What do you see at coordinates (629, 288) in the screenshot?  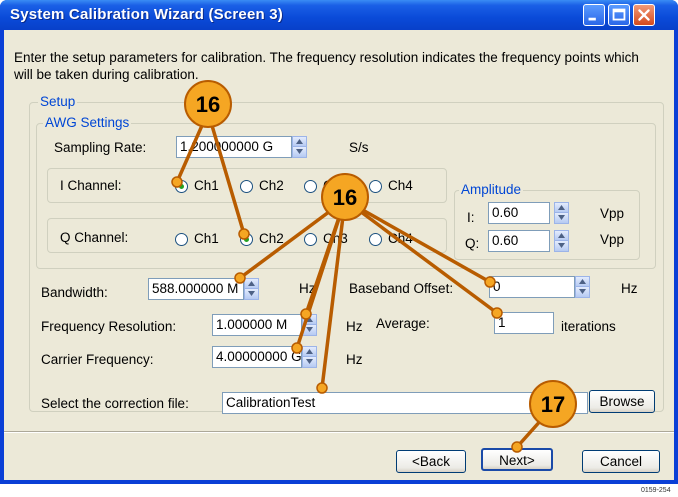 I see `baseband-offset-unit: Hz` at bounding box center [629, 288].